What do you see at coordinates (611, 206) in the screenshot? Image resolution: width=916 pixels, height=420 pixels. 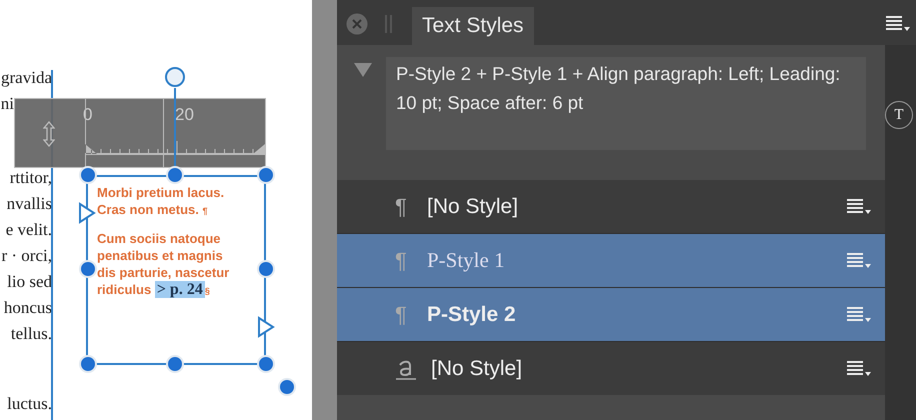 I see `style-row: ¶ [No Style]` at bounding box center [611, 206].